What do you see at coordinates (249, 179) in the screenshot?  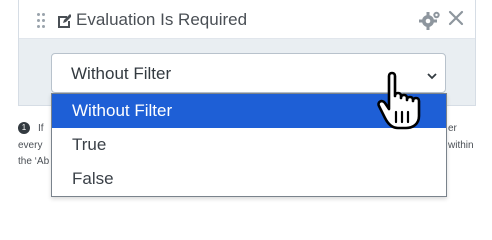 I see `option-false: False` at bounding box center [249, 179].